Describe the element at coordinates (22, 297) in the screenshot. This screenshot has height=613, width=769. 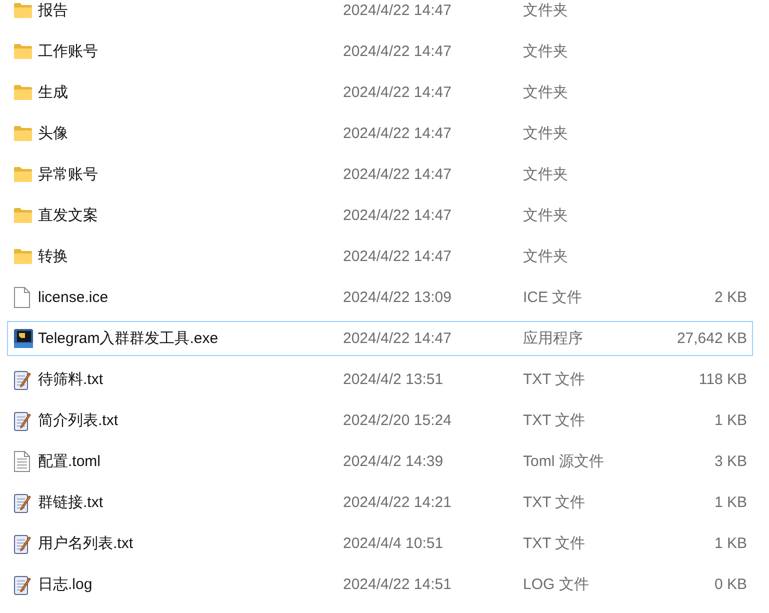
I see `document-icon` at that location.